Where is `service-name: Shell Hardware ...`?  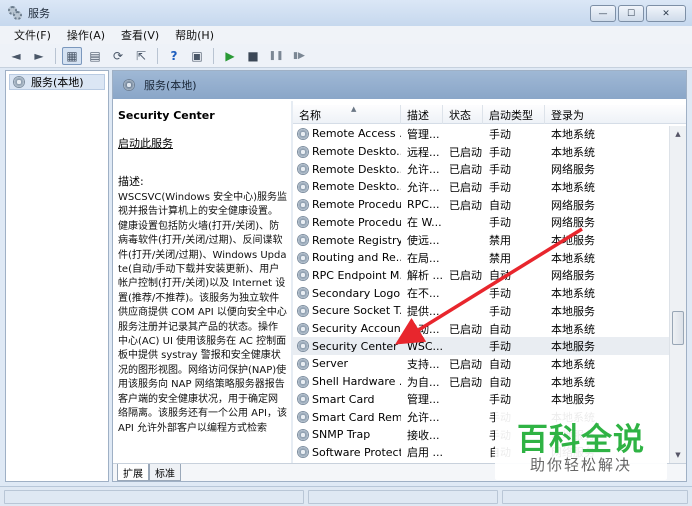 service-name: Shell Hardware ... is located at coordinates (356, 382).